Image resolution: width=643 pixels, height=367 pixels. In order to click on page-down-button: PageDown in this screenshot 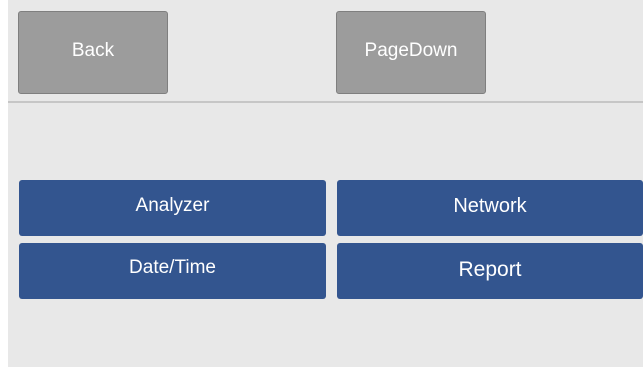, I will do `click(411, 52)`.